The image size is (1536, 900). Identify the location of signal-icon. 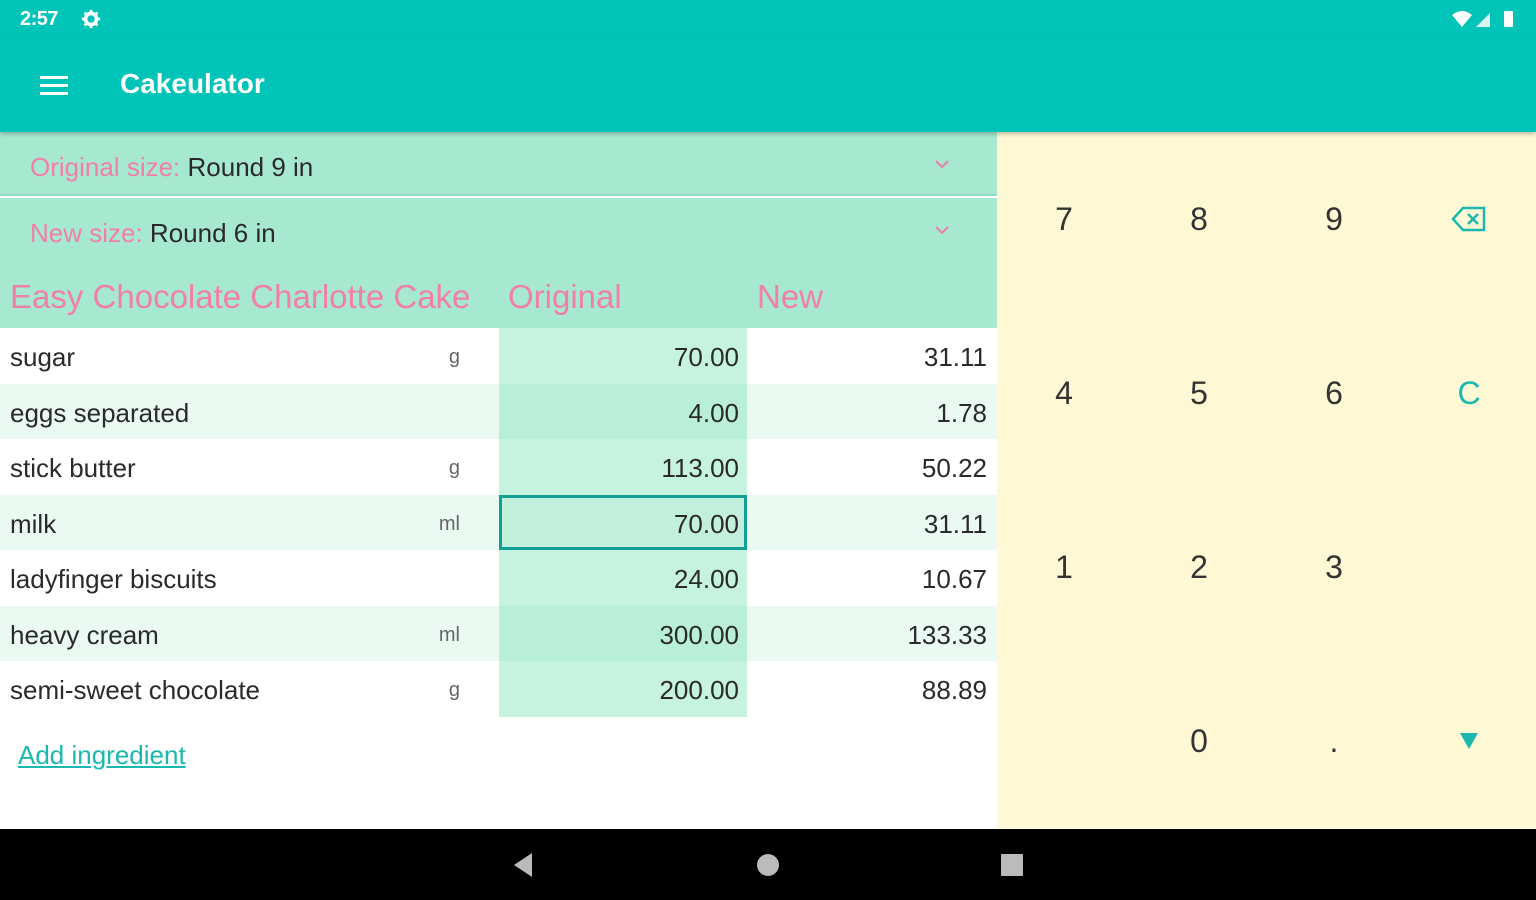
(1483, 20).